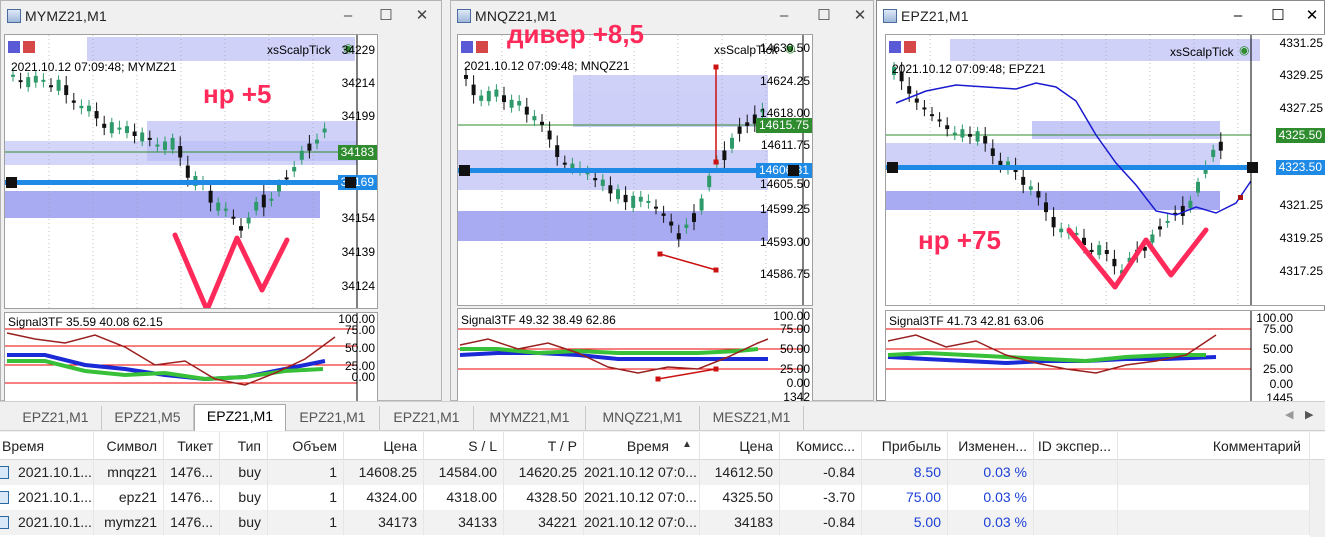 Image resolution: width=1325 pixels, height=537 pixels. I want to click on indicator-label: xsScalpTick, so click(299, 50).